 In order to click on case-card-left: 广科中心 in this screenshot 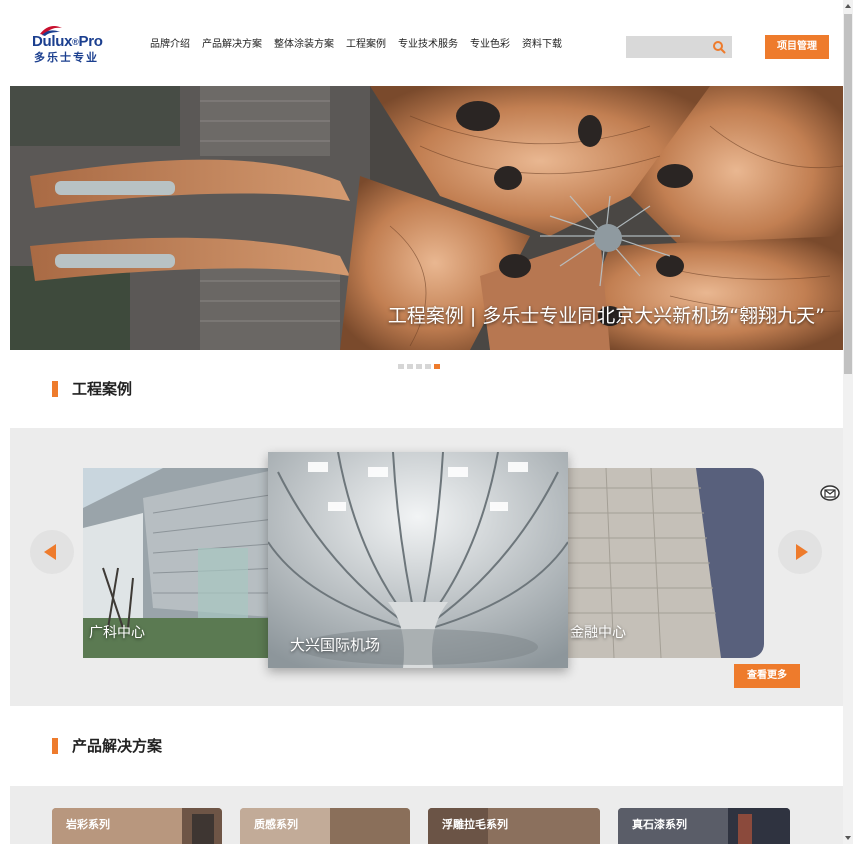, I will do `click(183, 563)`.